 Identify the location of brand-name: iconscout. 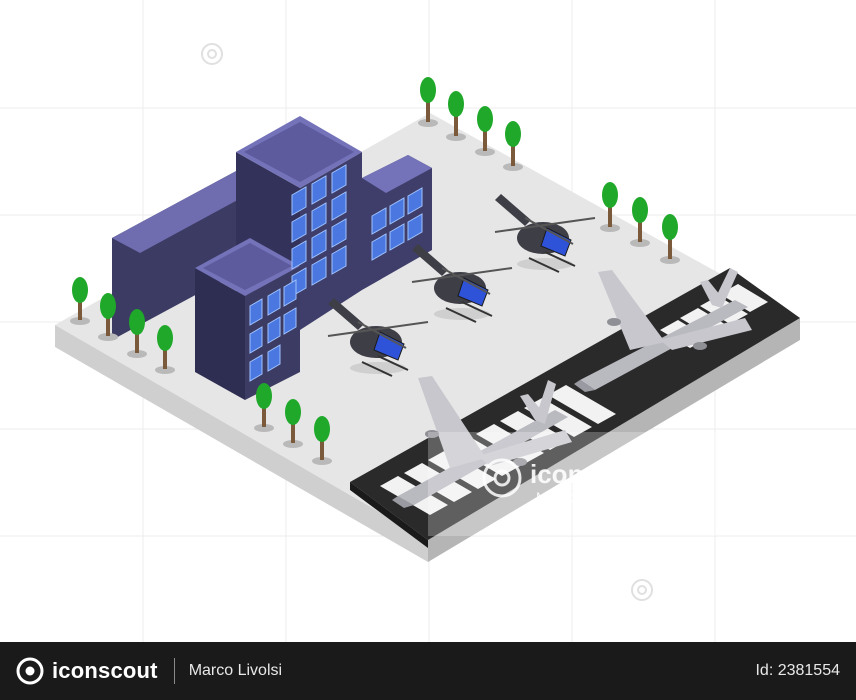
(105, 670).